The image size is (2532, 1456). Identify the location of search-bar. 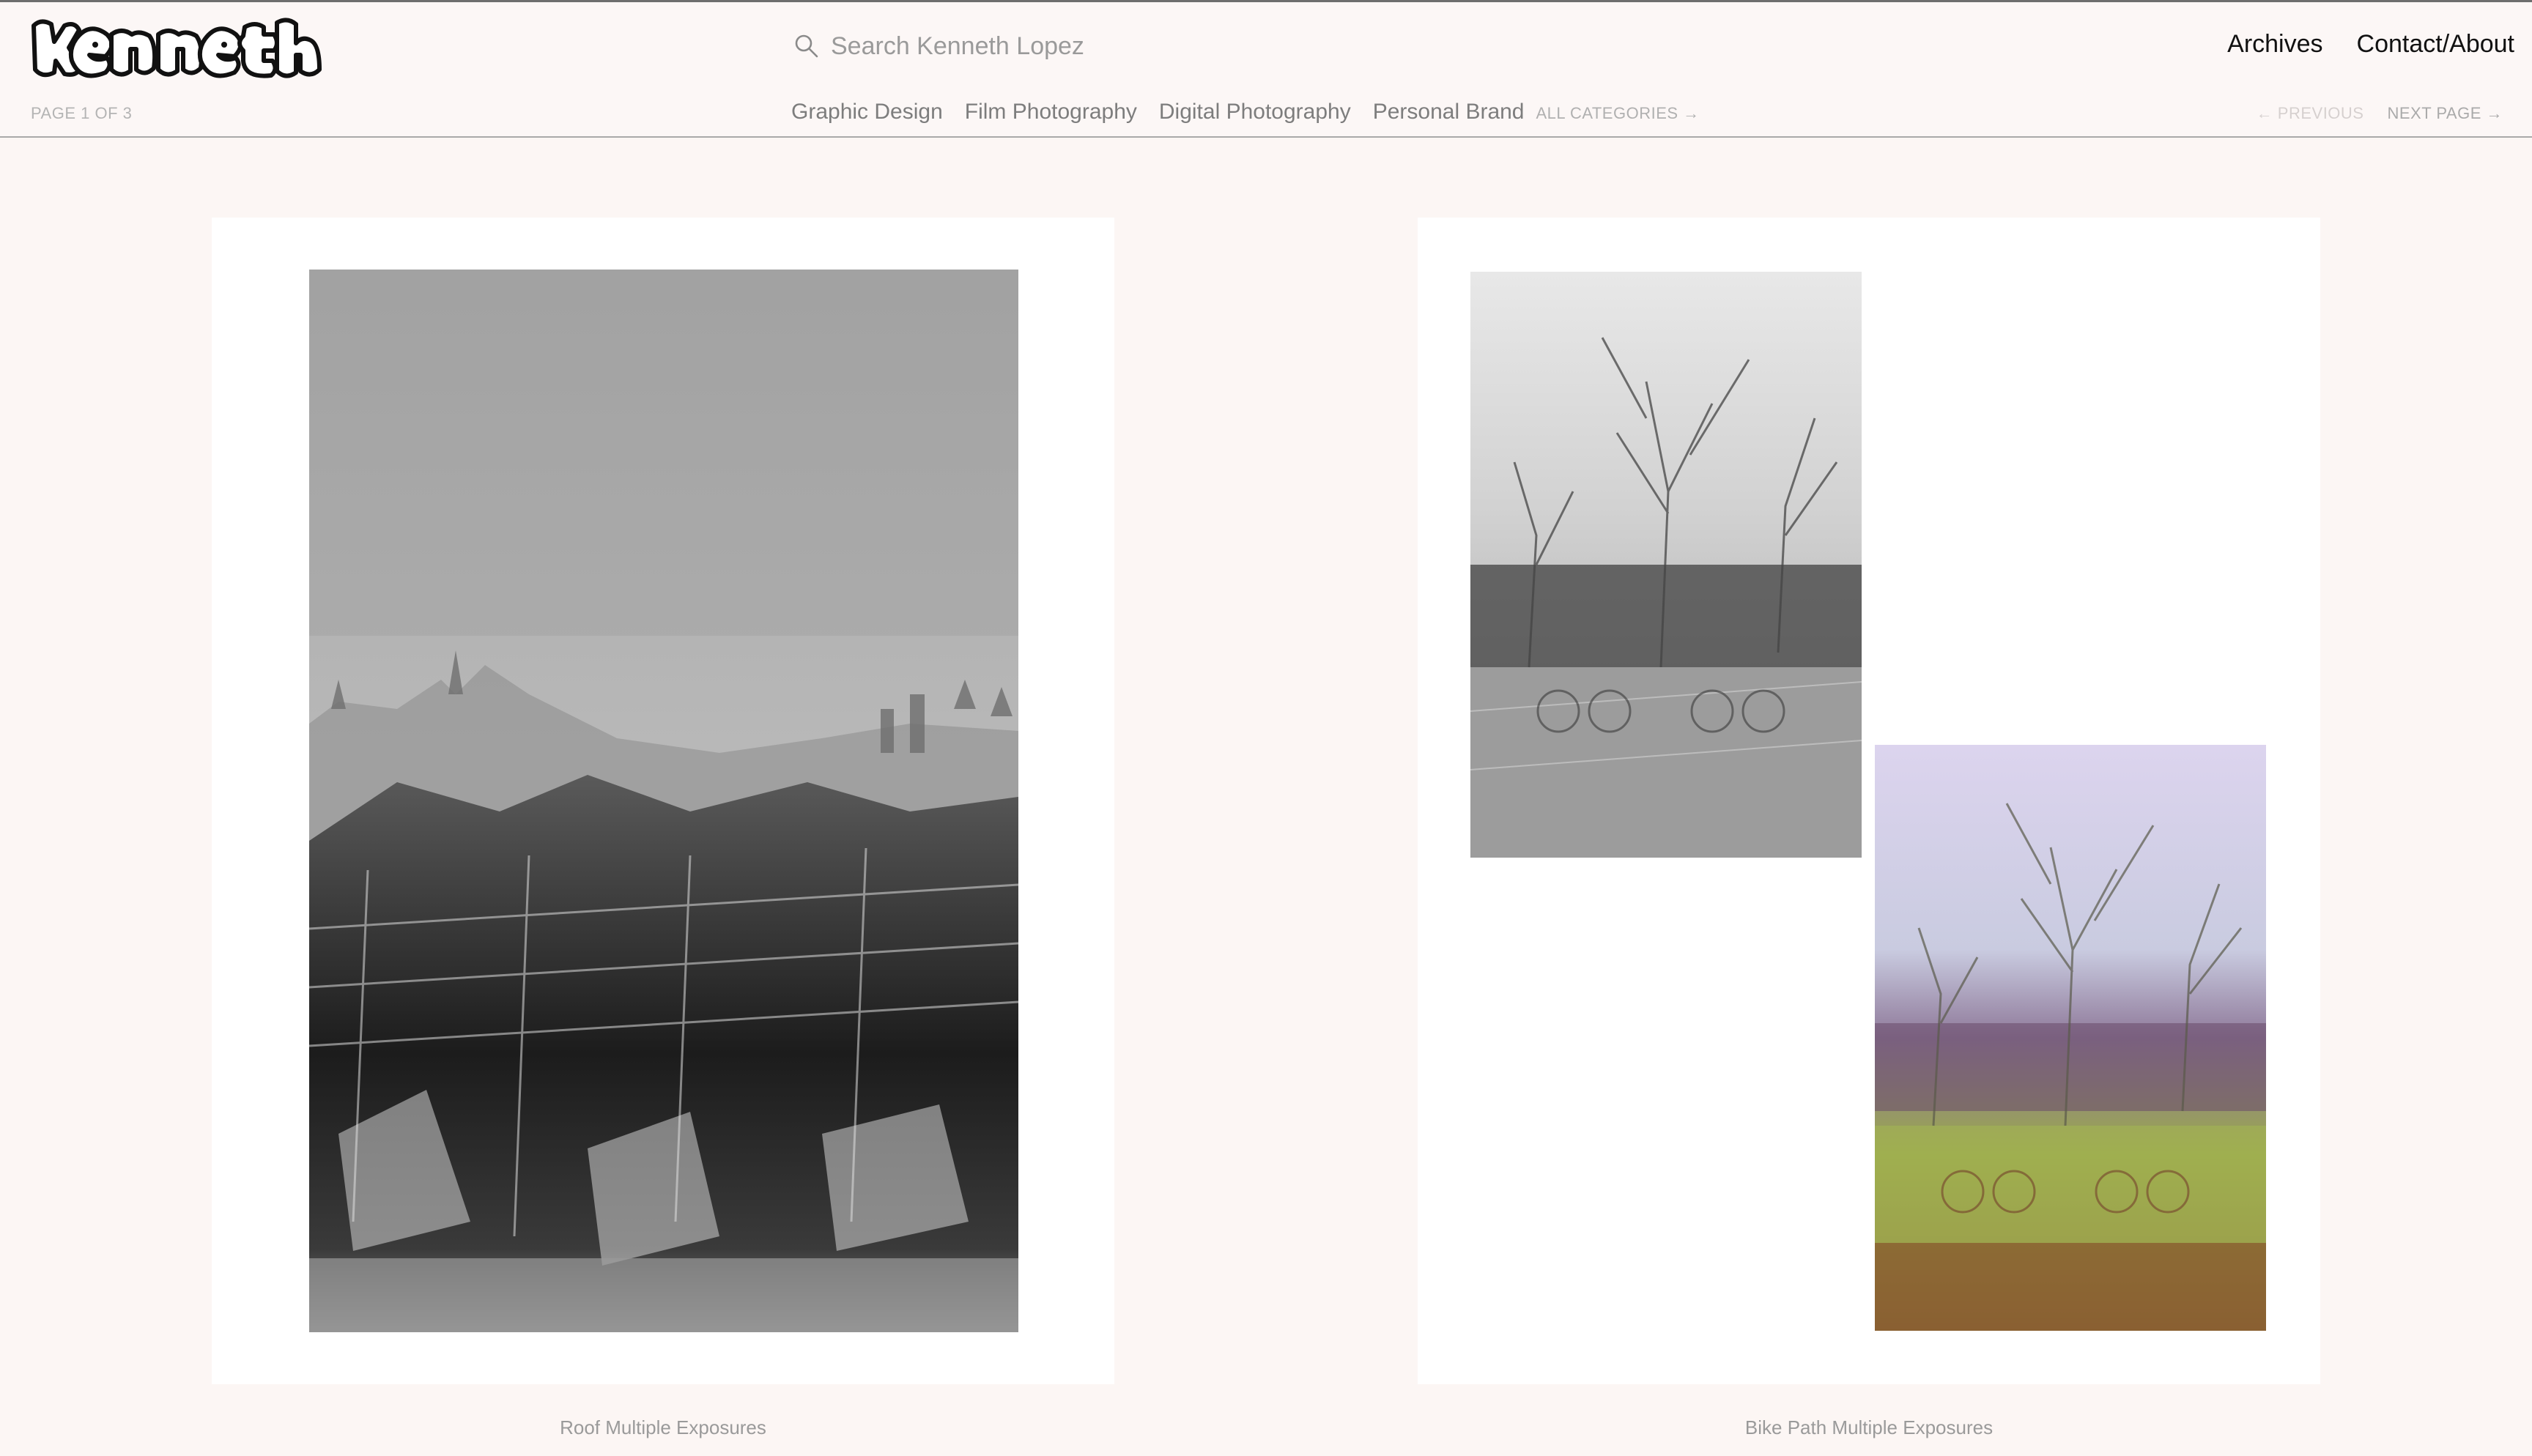
(1069, 46).